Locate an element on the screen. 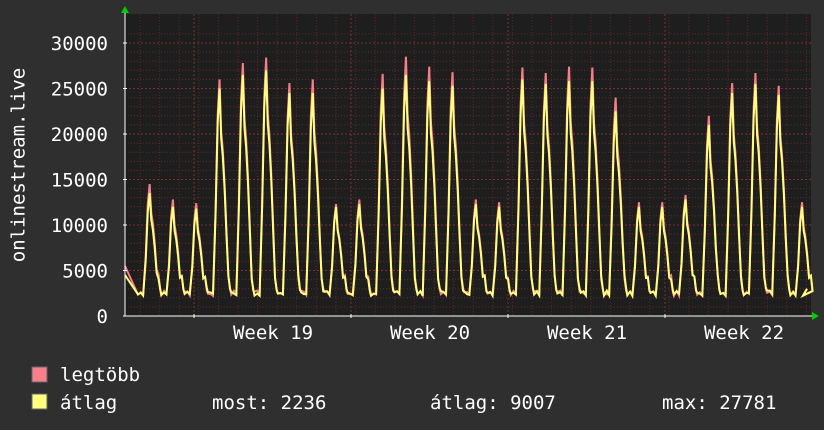  y-tick-label: 30000 is located at coordinates (79, 44).